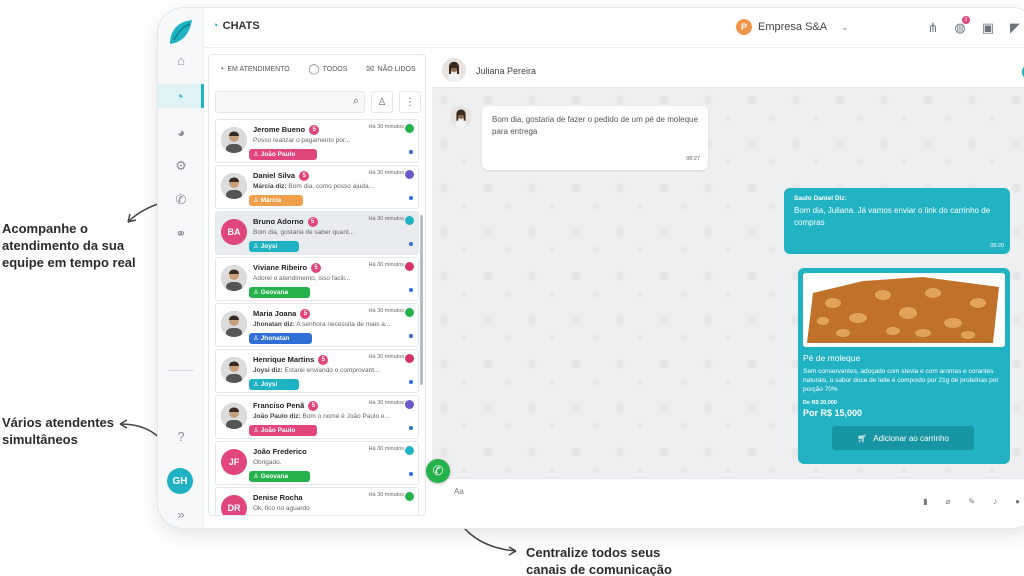  I want to click on chat-contact-name: Franciso Penã 5, so click(286, 406).